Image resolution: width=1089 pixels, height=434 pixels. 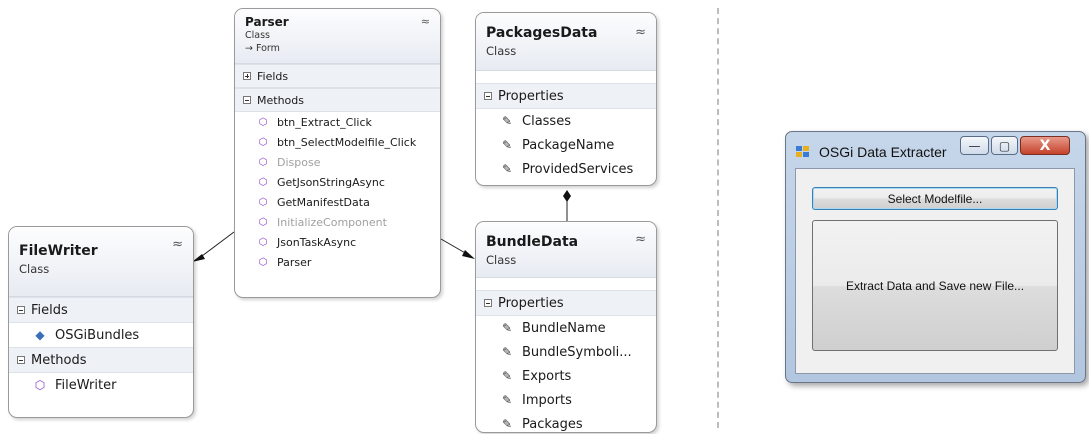 I want to click on member-row: ✎ PackageName, so click(x=566, y=145).